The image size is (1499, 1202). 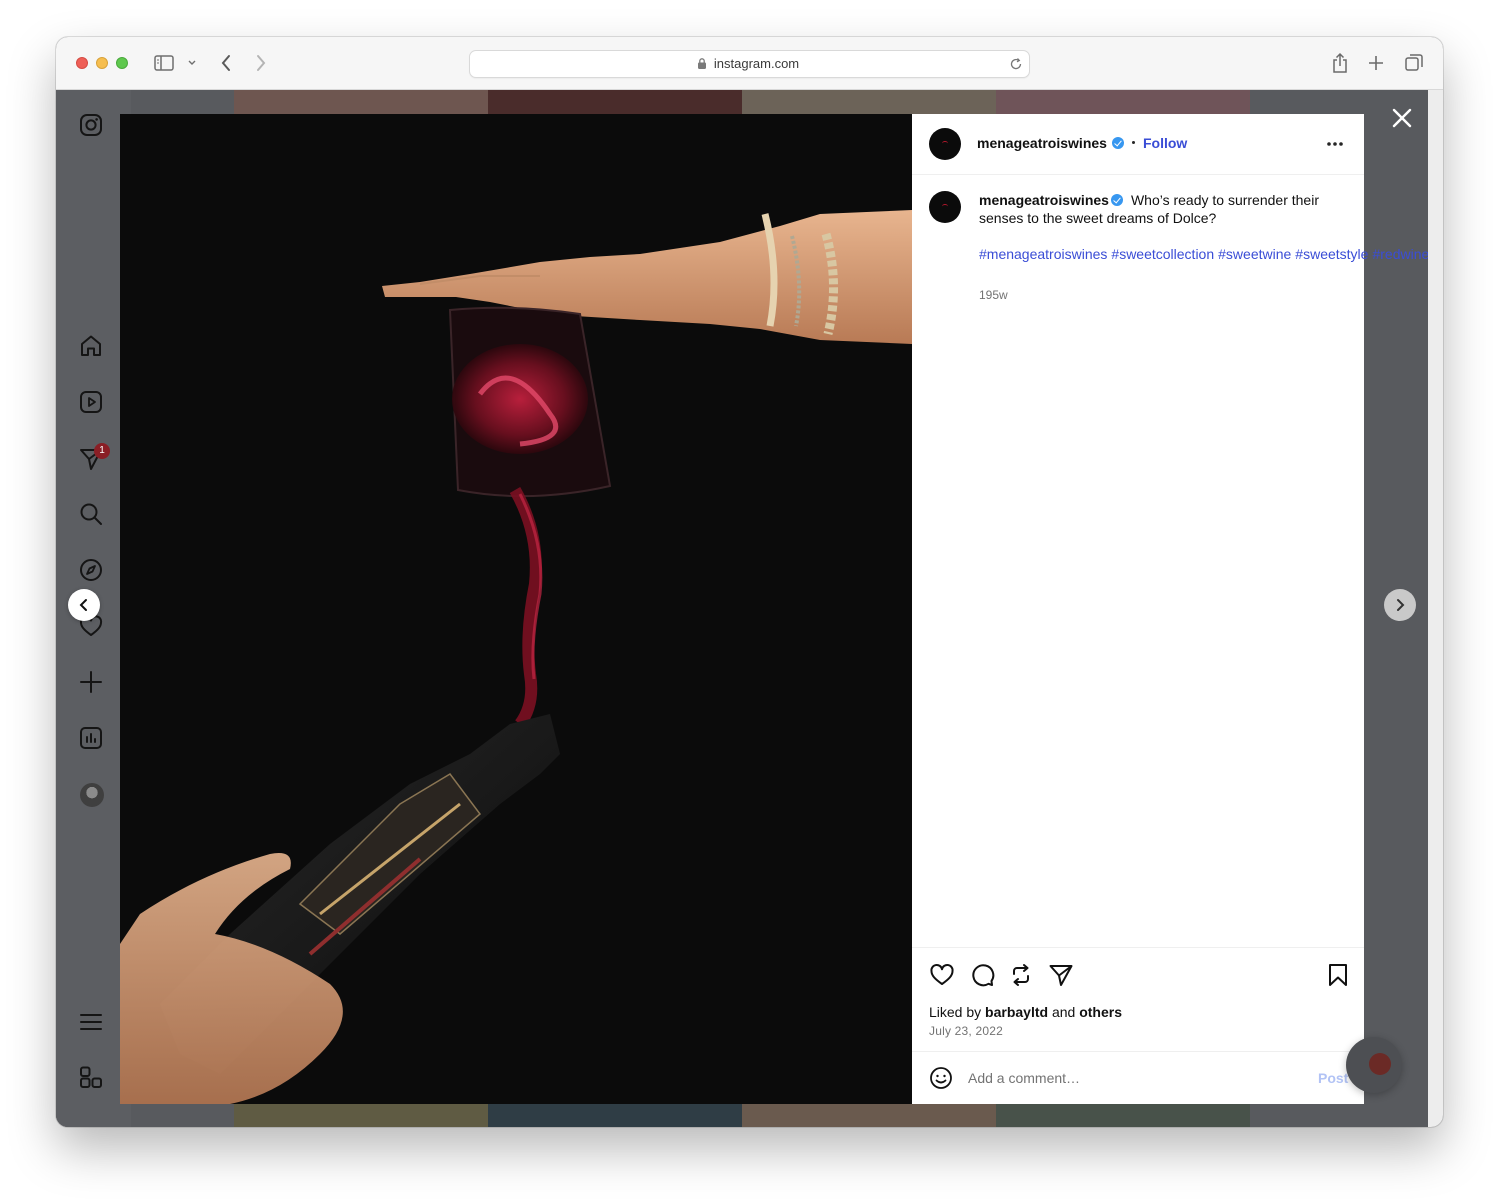 What do you see at coordinates (92, 347) in the screenshot?
I see `home-icon` at bounding box center [92, 347].